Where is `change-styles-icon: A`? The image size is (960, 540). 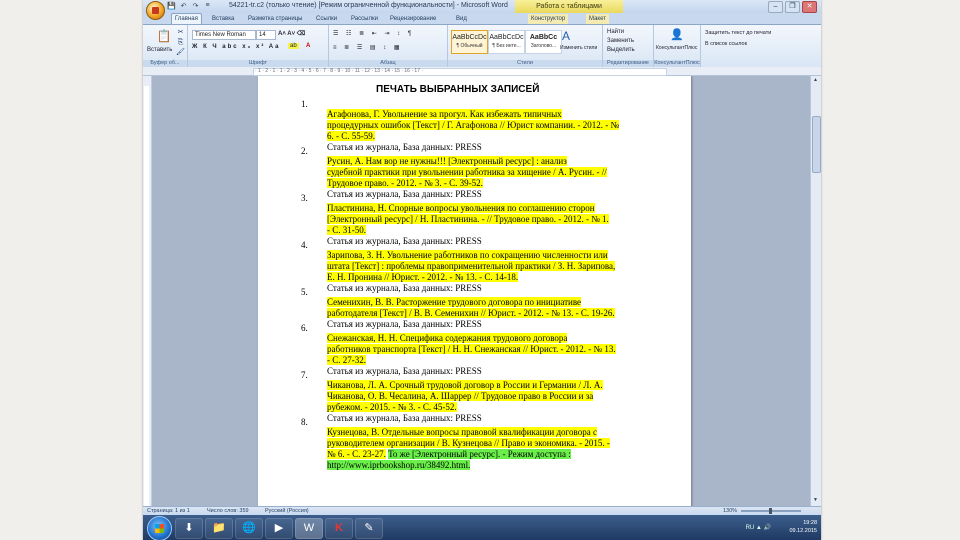 change-styles-icon: A is located at coordinates (566, 36).